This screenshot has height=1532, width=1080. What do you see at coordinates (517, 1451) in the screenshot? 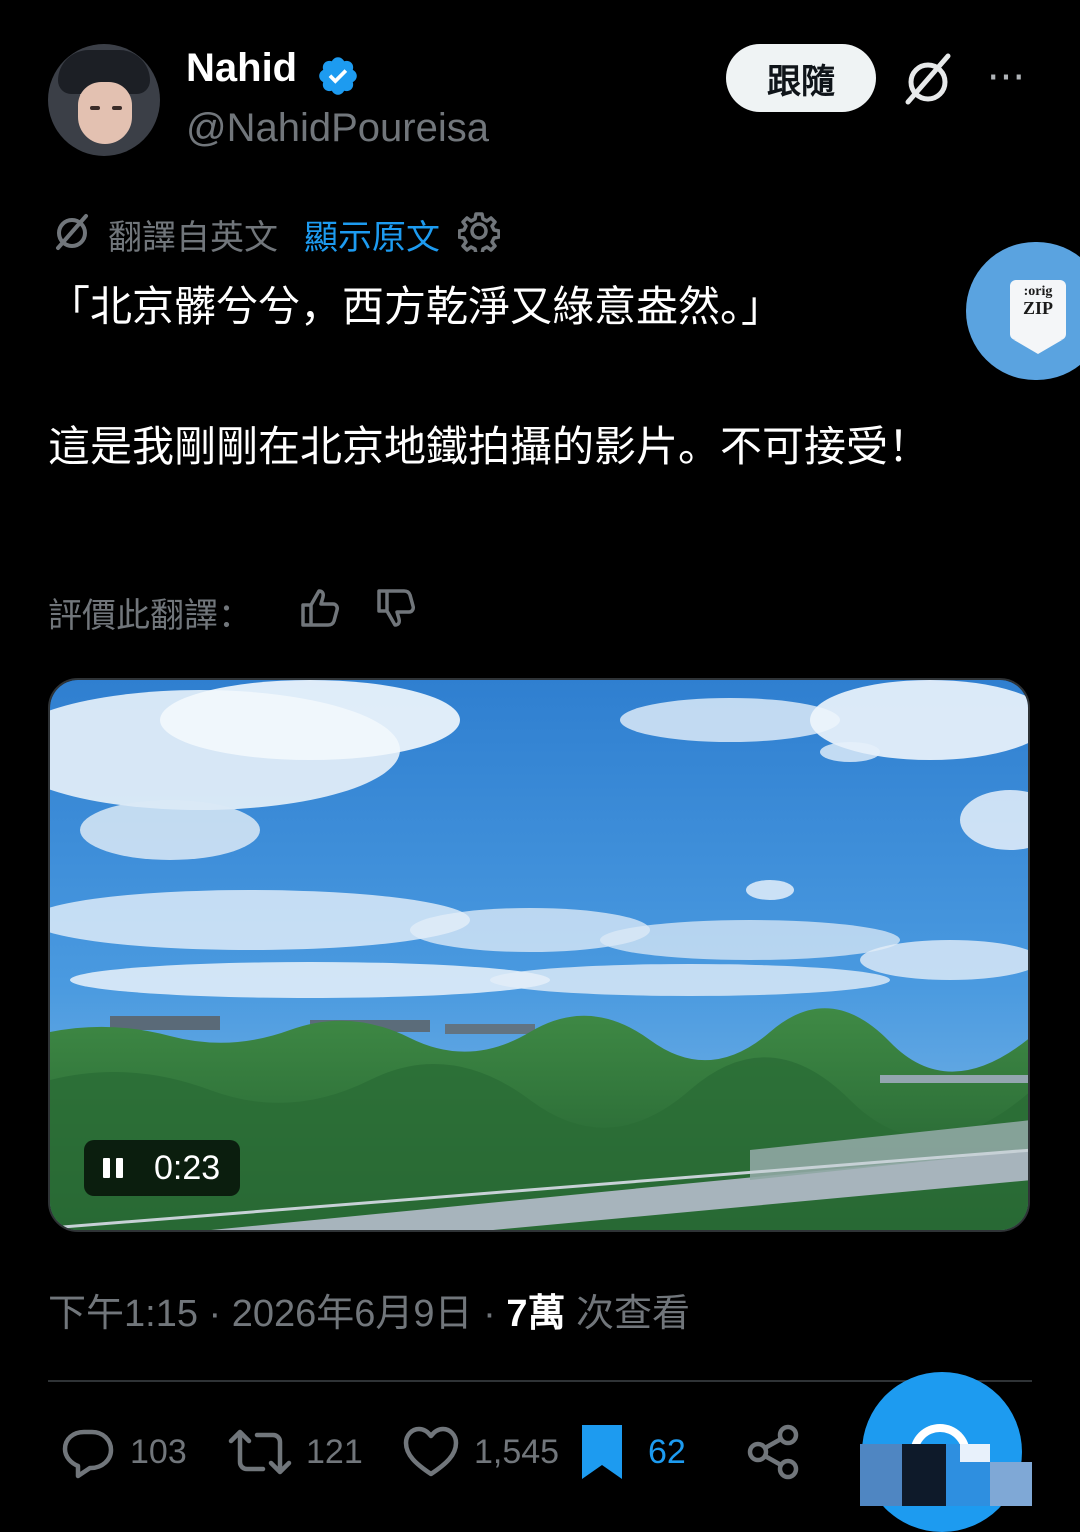
I see `like-count: 1,545` at bounding box center [517, 1451].